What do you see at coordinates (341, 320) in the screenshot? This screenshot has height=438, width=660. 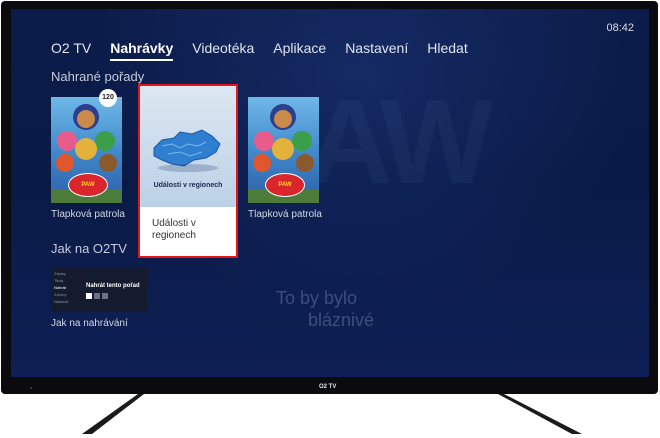 I see `background-subtitle-line-2: bláznivé` at bounding box center [341, 320].